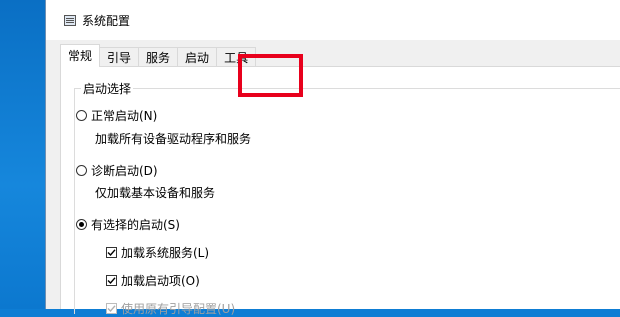 This screenshot has width=620, height=317. What do you see at coordinates (70, 20) in the screenshot?
I see `msconfig-icon` at bounding box center [70, 20].